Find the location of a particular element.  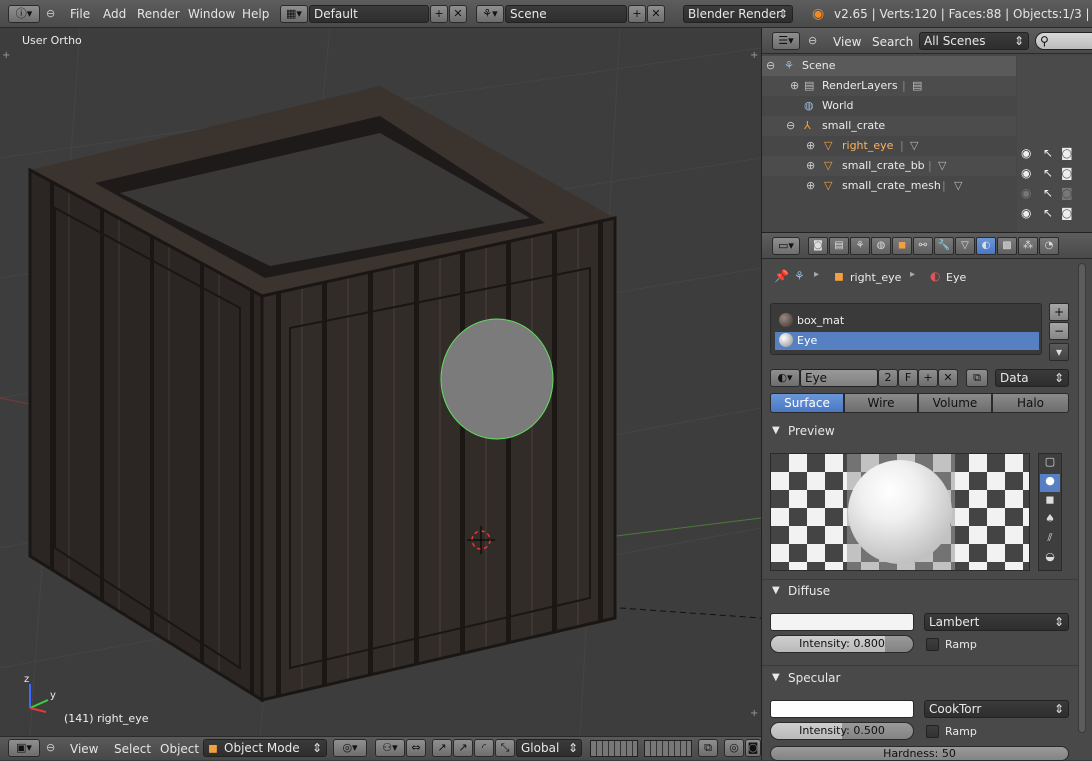

eye-hidden-icon: ◉ is located at coordinates (1026, 193).